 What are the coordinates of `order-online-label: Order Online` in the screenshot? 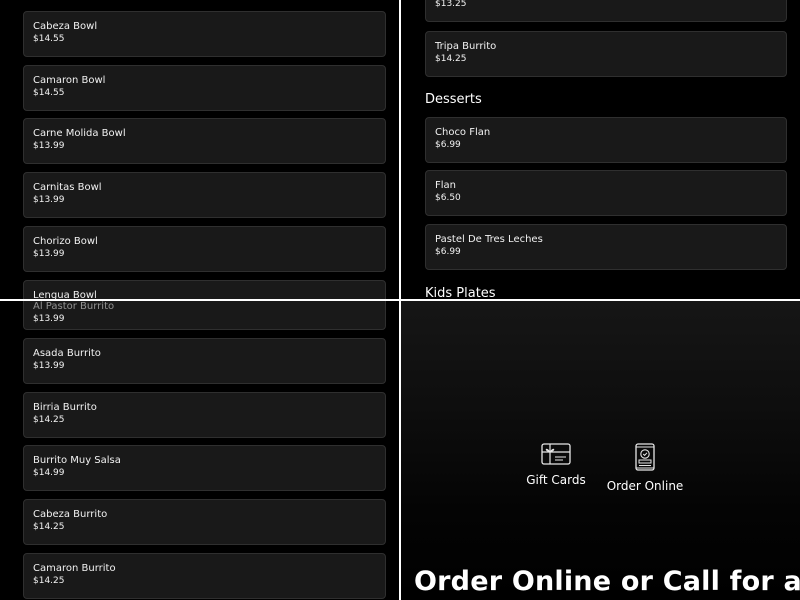 It's located at (645, 486).